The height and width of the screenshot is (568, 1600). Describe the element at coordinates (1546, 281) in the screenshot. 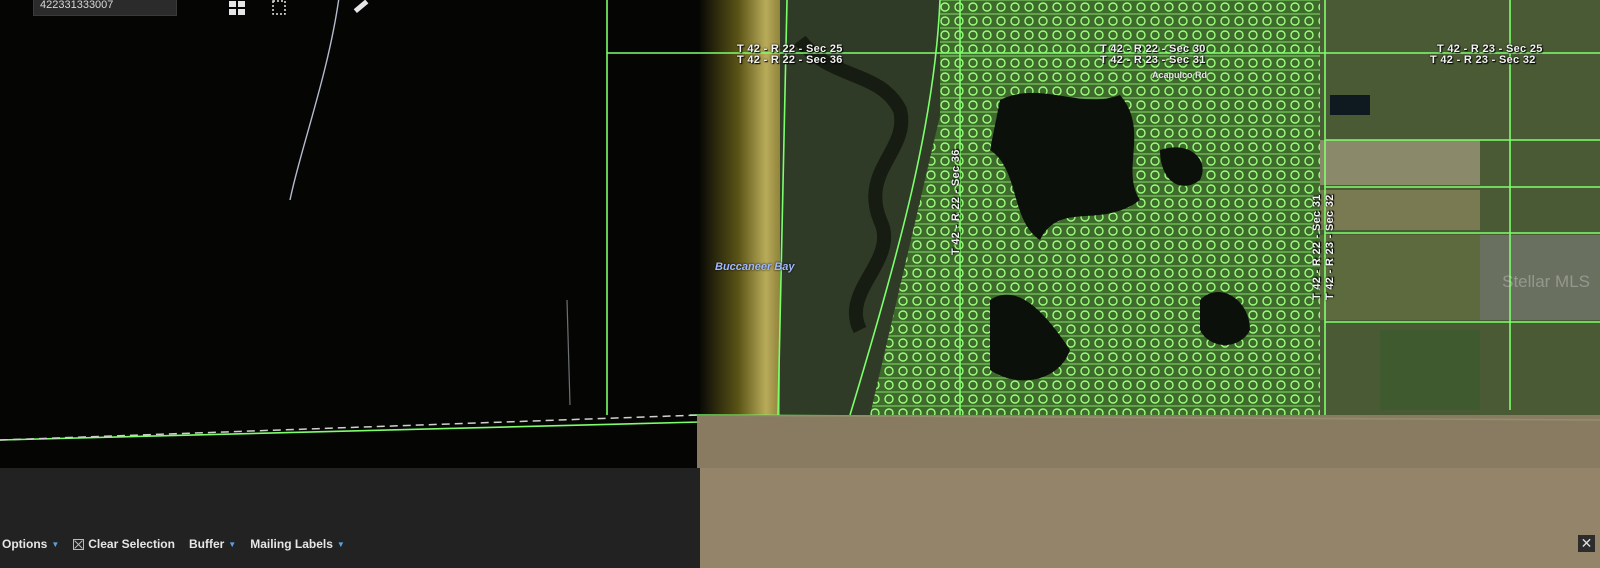

I see `watermark: Stellar MLS` at that location.